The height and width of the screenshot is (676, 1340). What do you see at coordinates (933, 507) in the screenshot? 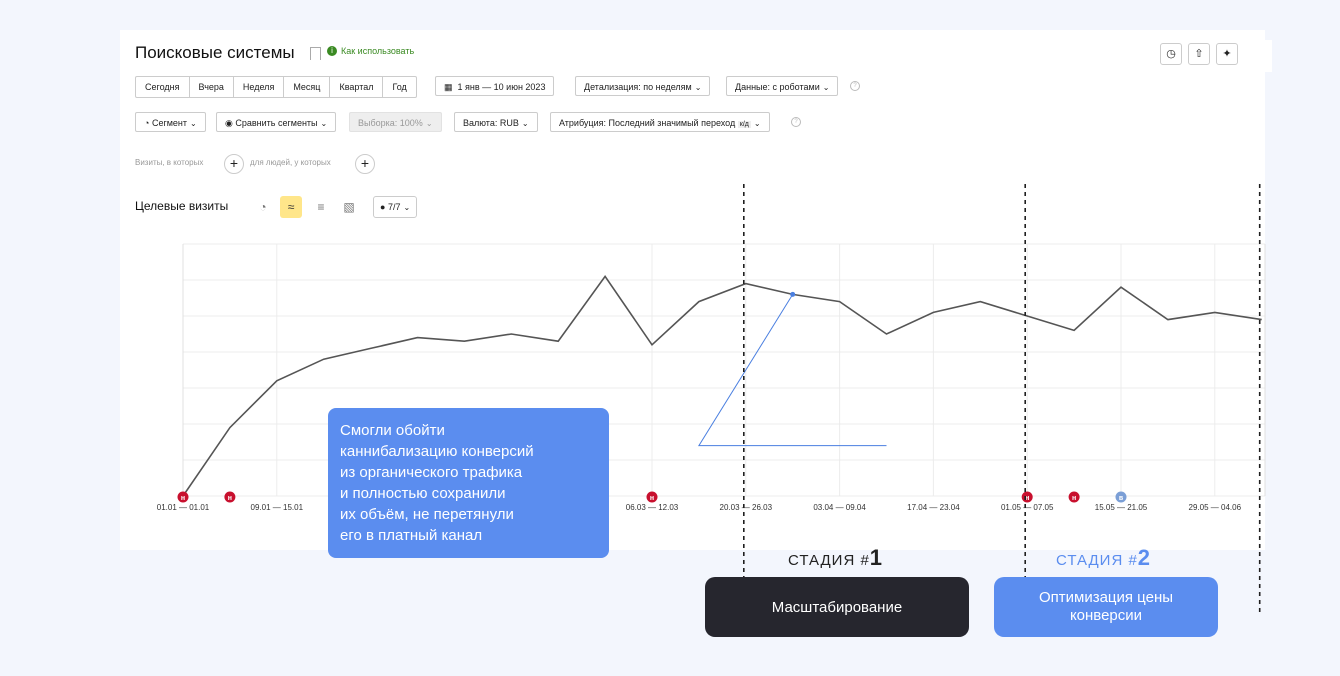
I see `x-tick-label: 17.04 — 23.04` at bounding box center [933, 507].